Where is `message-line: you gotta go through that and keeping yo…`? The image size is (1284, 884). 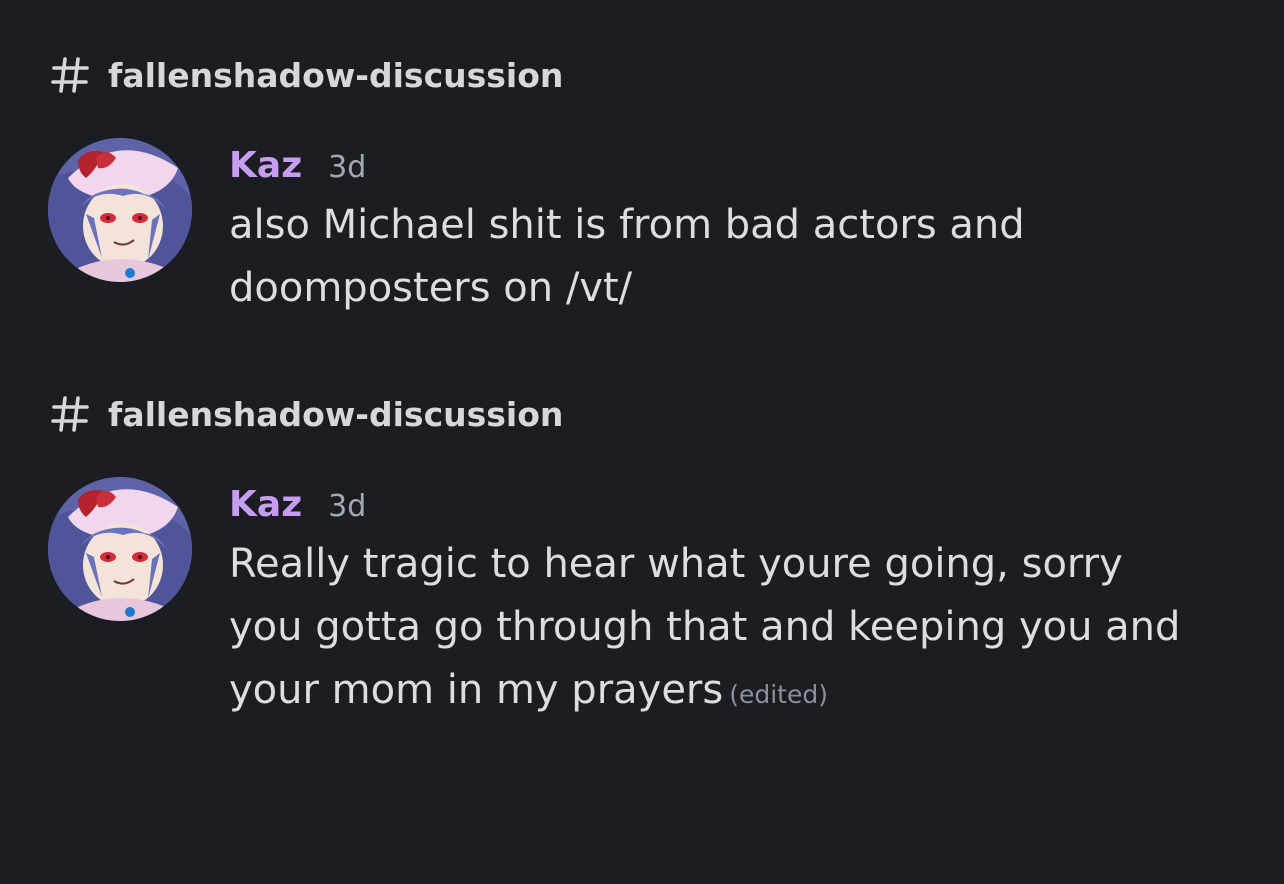 message-line: you gotta go through that and keeping yo… is located at coordinates (705, 627).